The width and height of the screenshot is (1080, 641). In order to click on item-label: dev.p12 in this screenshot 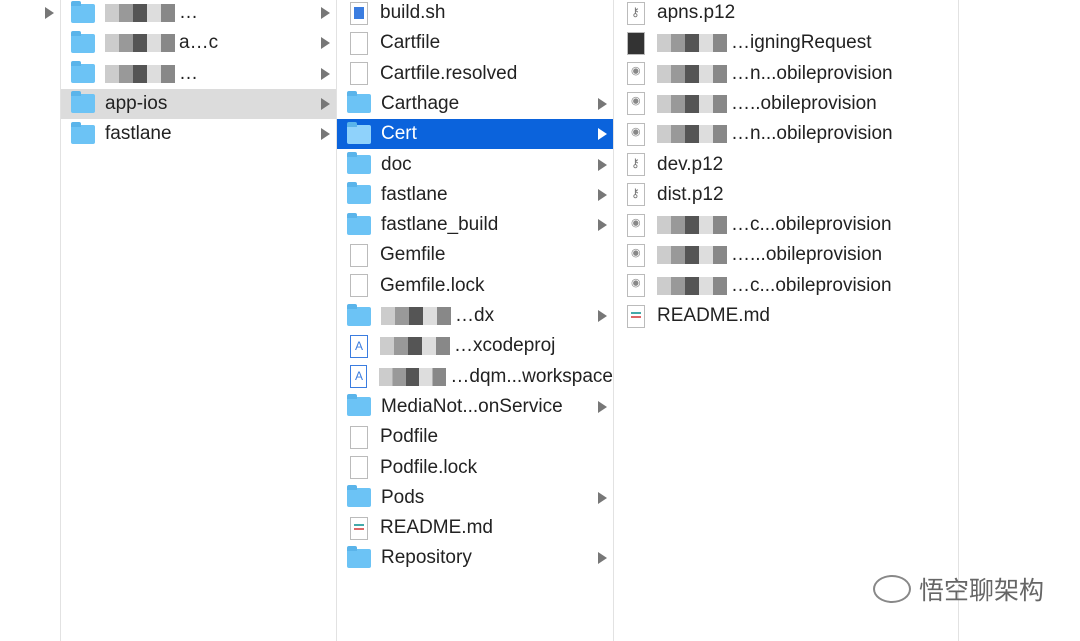, I will do `click(690, 164)`.